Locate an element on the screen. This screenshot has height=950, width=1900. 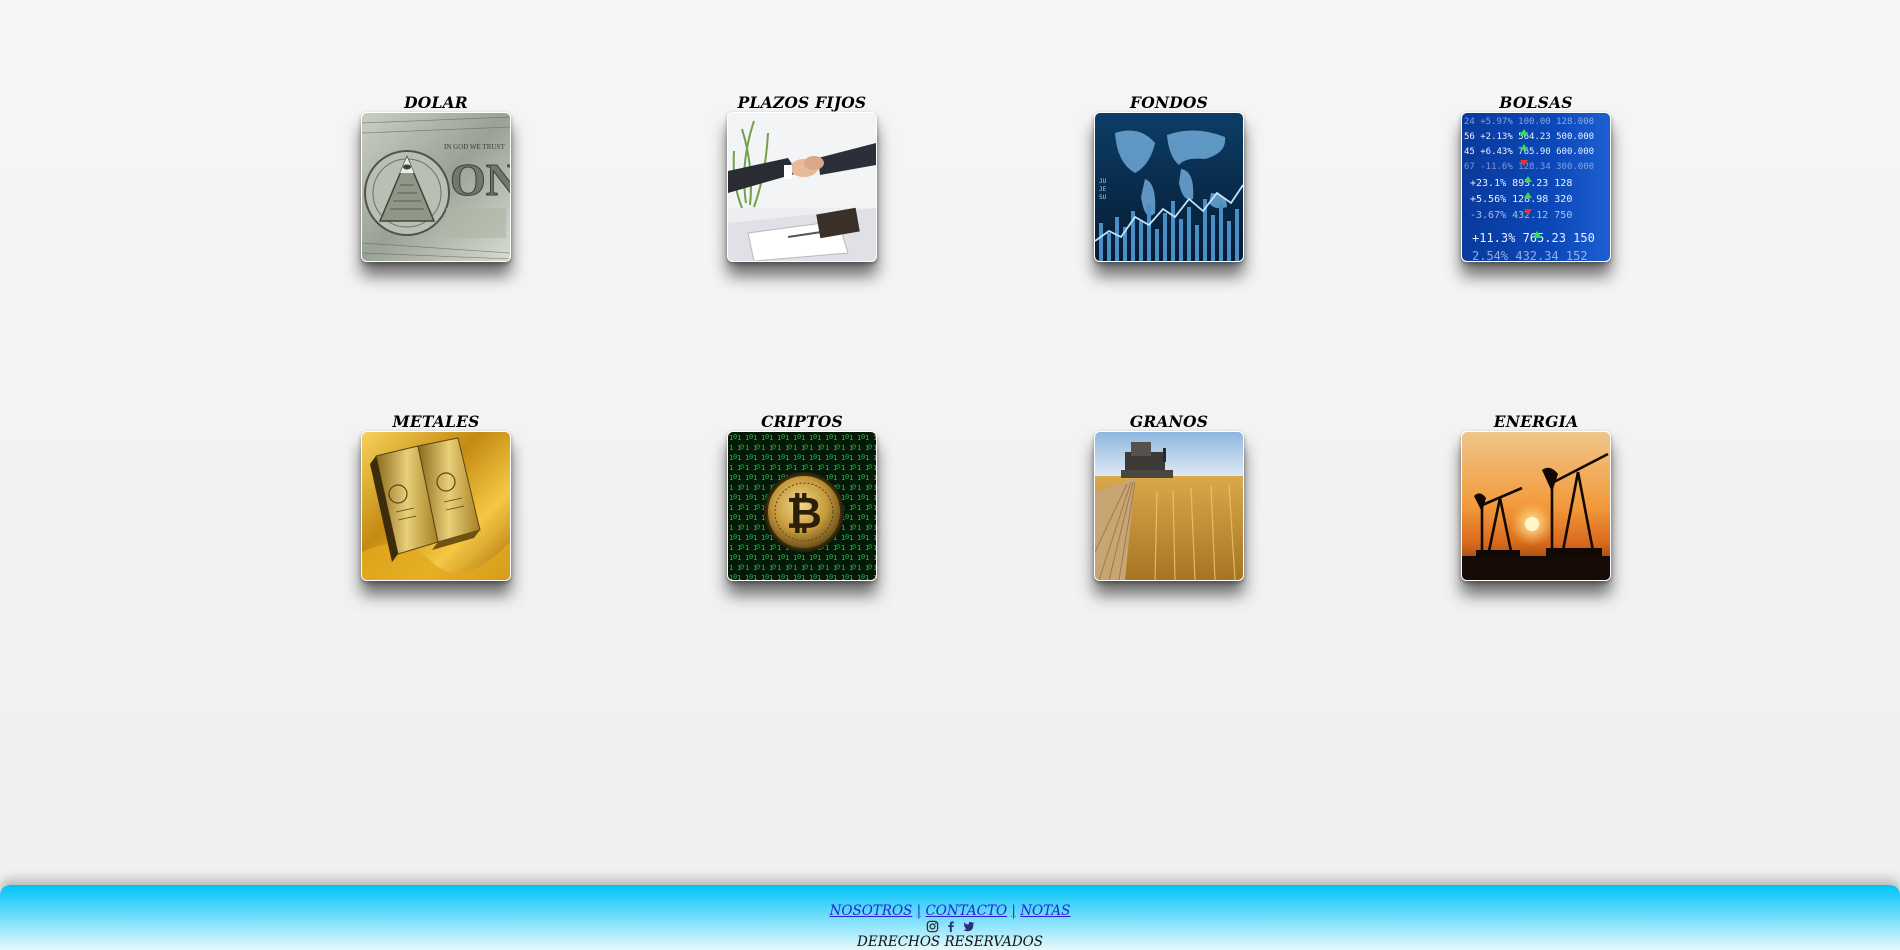
oil-pumps-image is located at coordinates (1536, 506).